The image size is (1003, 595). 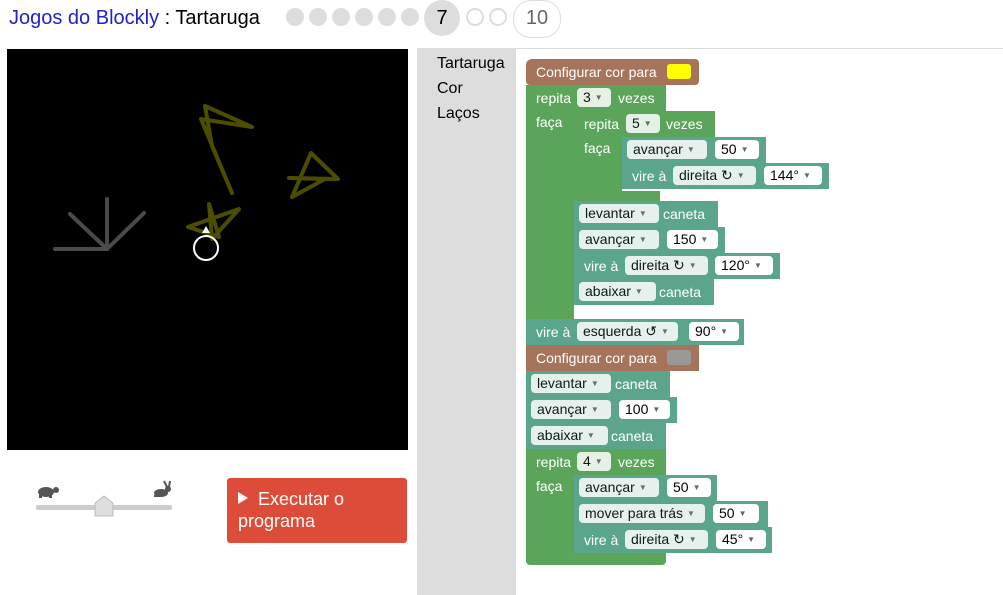 I want to click on level-4-dot, so click(x=364, y=17).